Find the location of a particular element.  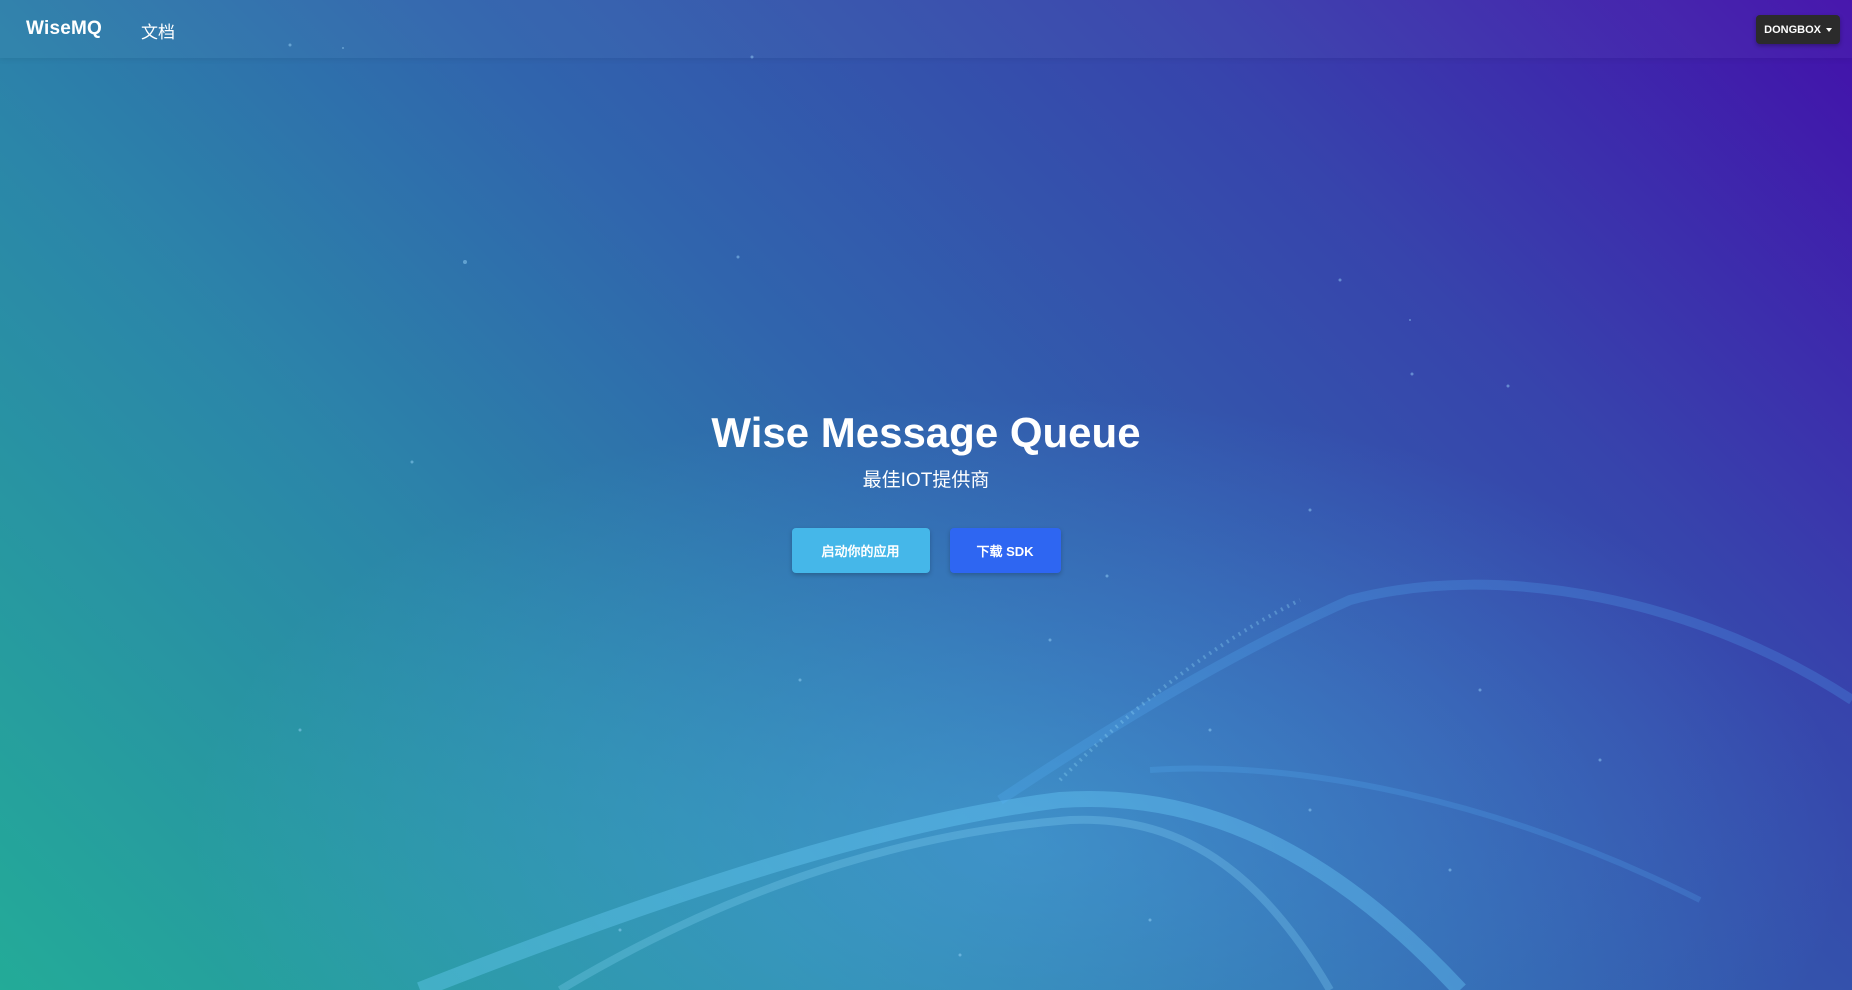

top-navbar: WiseMQ 文档 DONGBOX is located at coordinates (926, 29).